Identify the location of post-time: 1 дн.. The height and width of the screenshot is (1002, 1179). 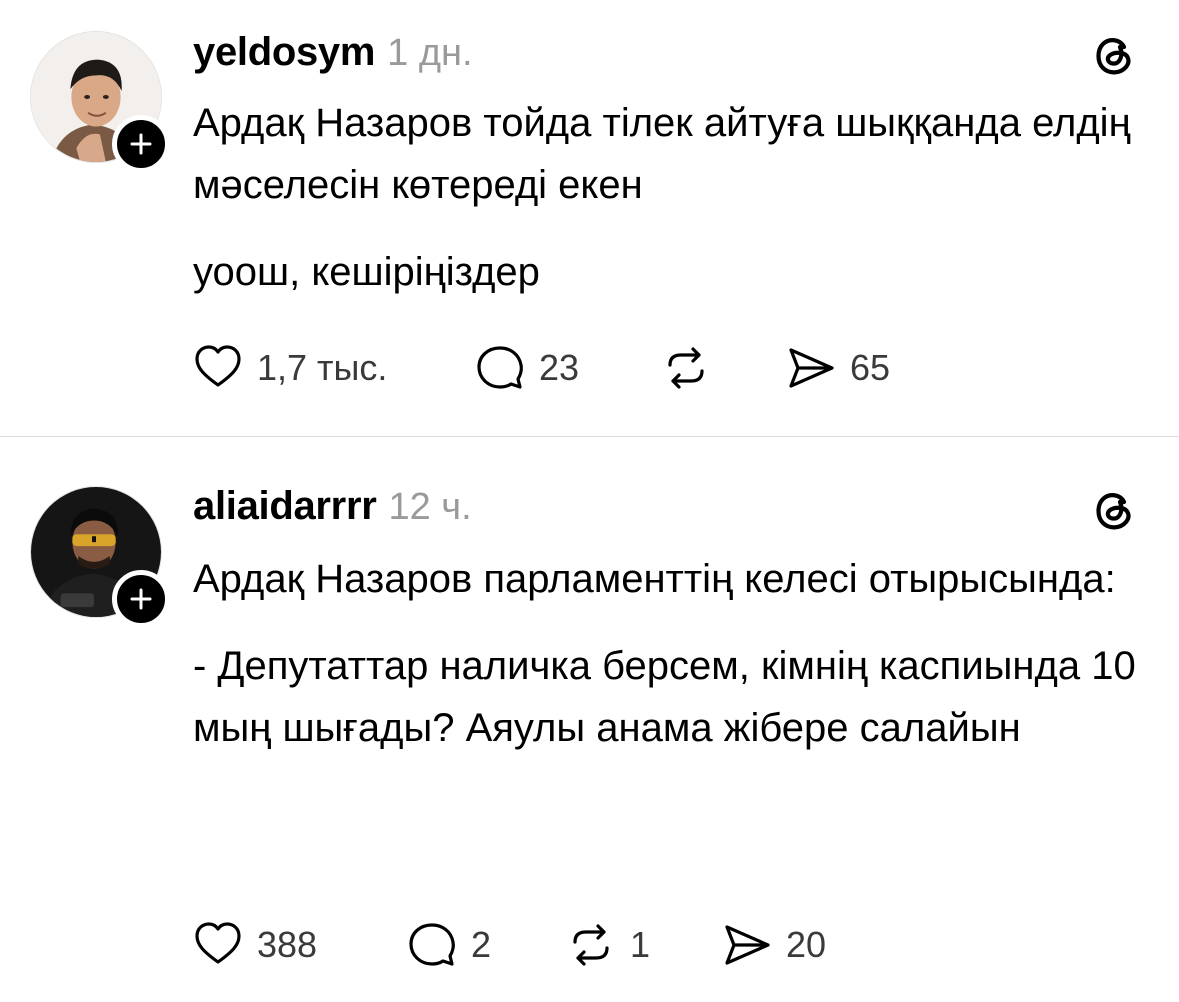
(430, 53).